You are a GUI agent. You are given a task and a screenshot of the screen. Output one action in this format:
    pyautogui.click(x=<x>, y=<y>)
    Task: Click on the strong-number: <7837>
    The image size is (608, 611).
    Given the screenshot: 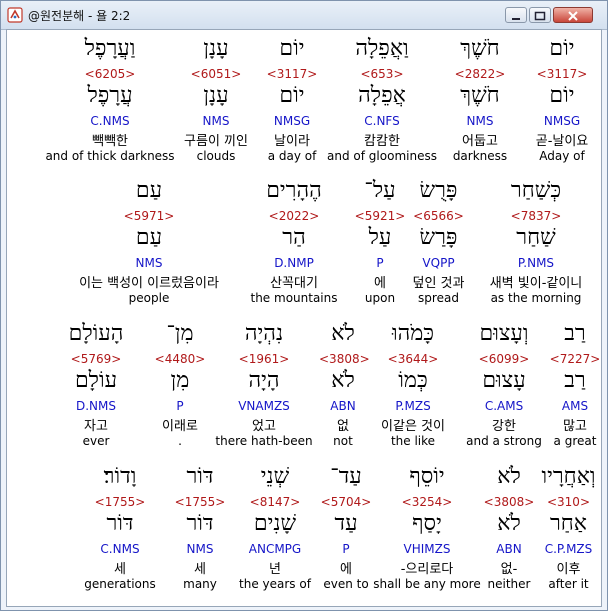 What is the action you would take?
    pyautogui.click(x=536, y=216)
    